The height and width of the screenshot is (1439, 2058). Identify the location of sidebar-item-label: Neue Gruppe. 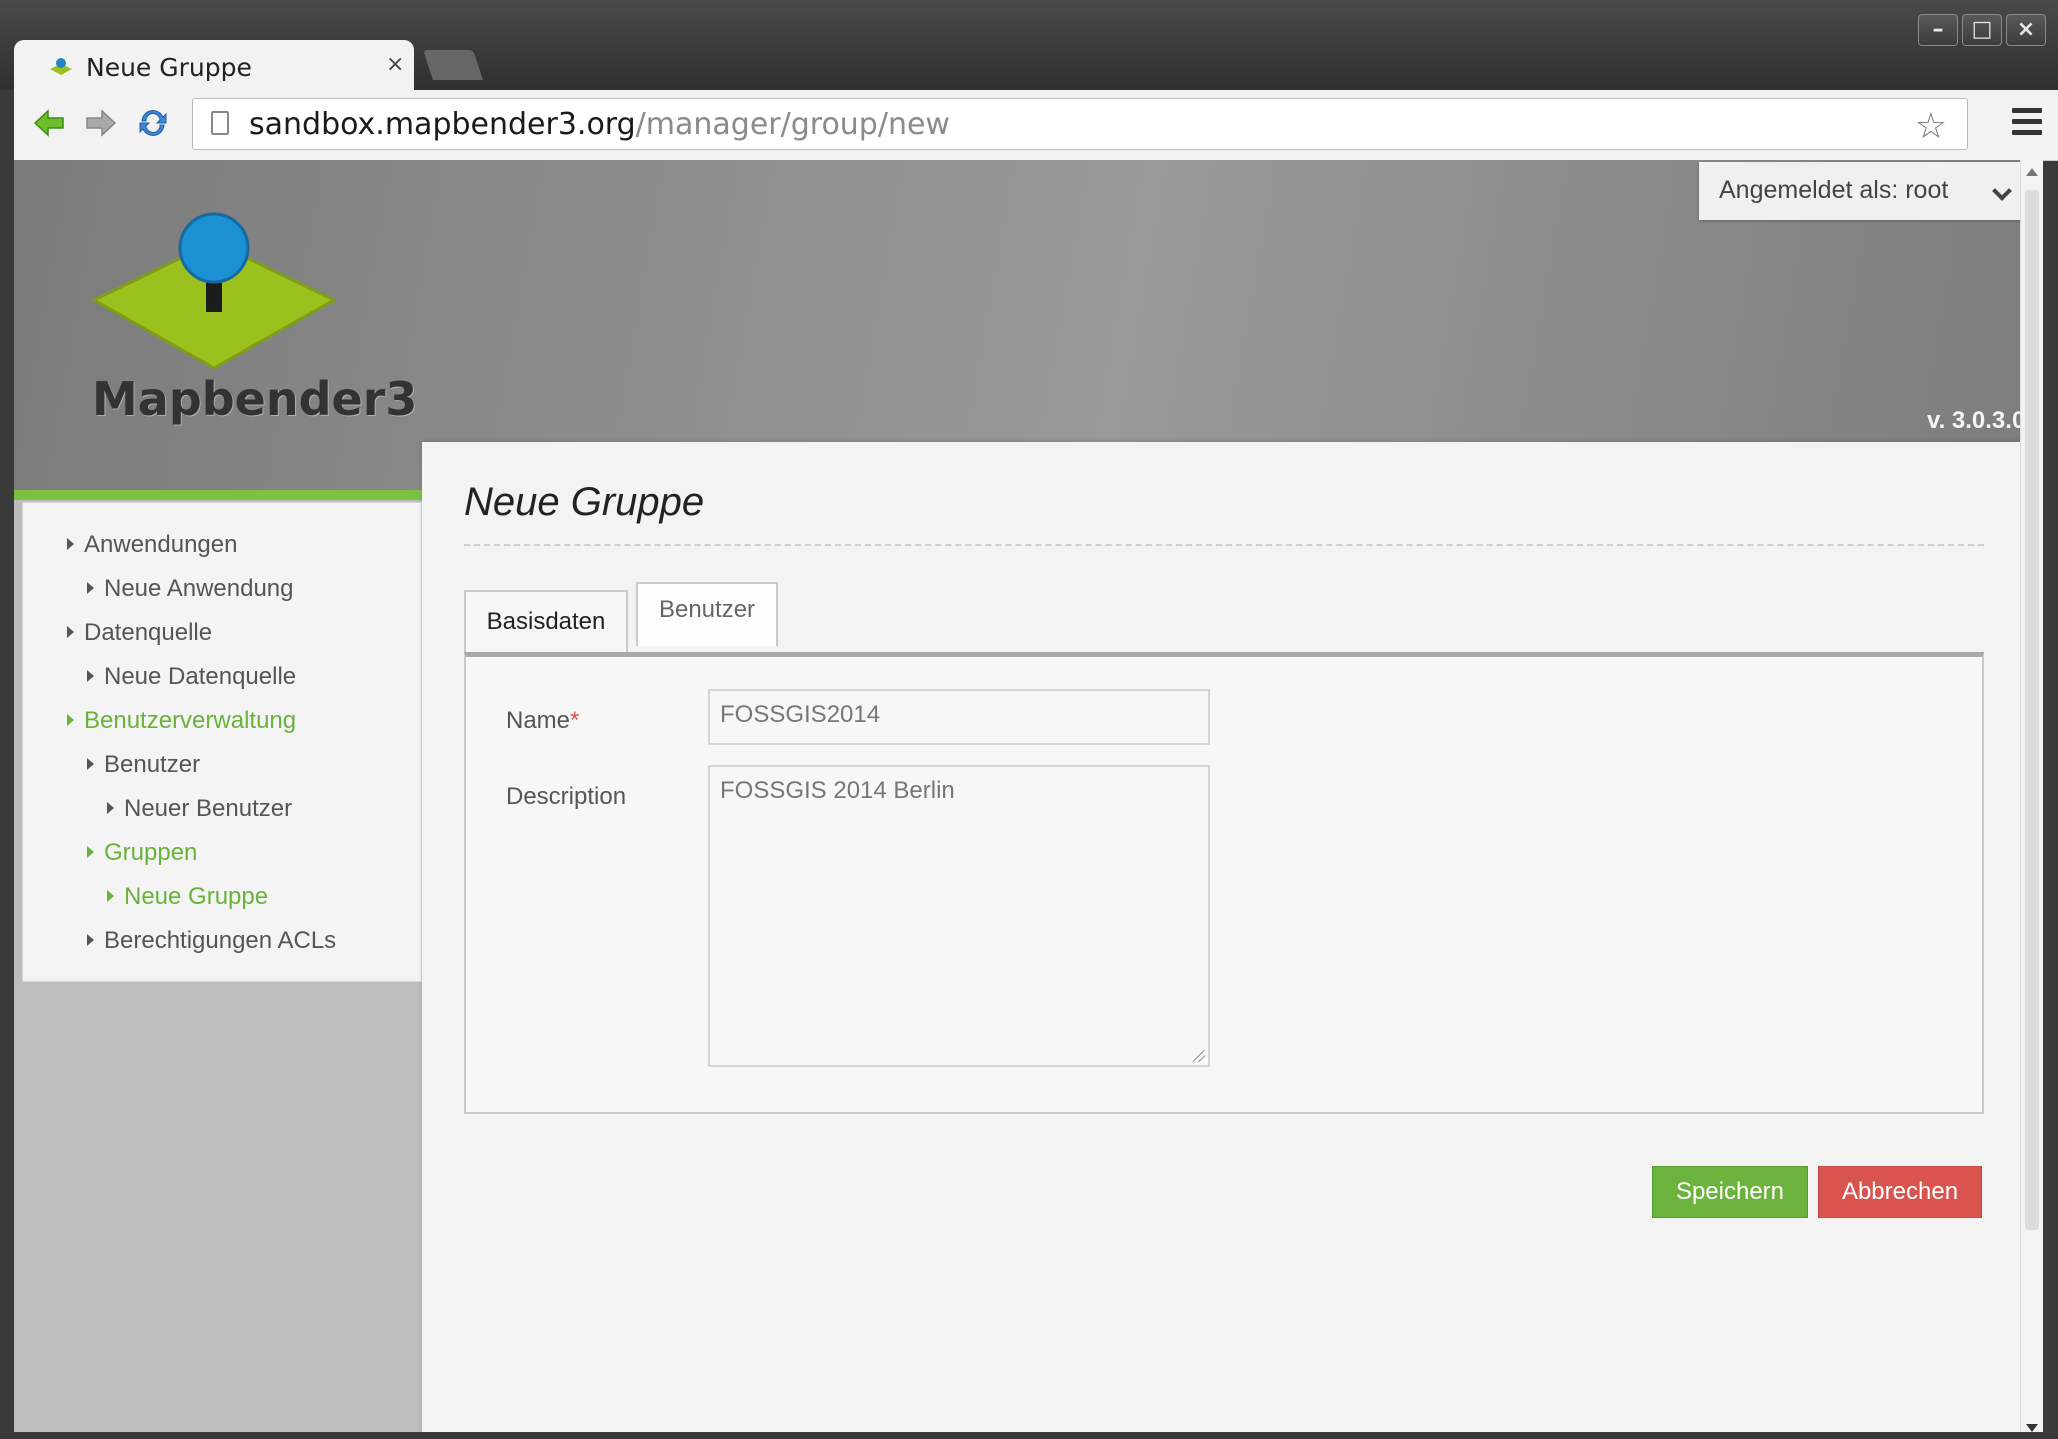
(196, 896).